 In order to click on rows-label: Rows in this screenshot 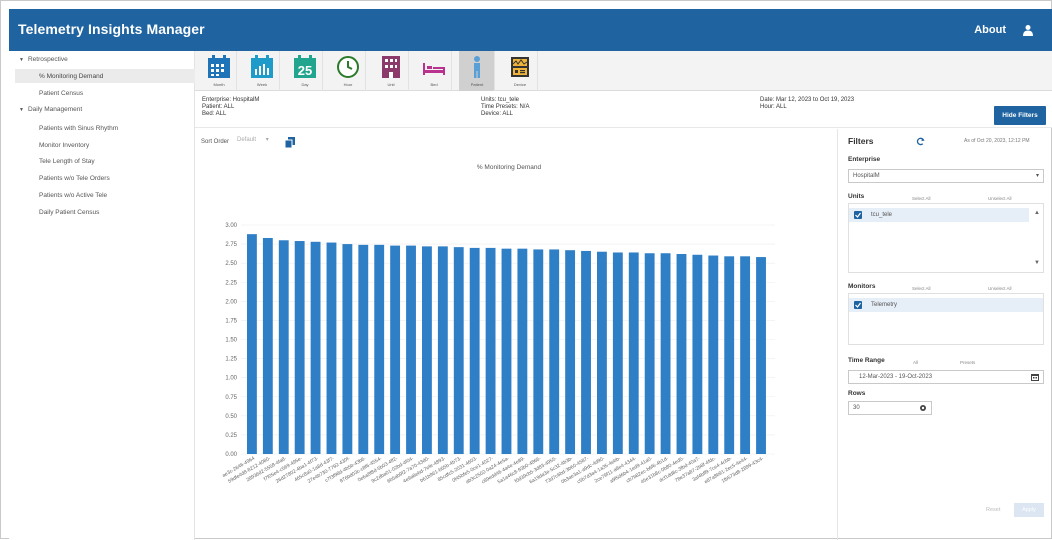, I will do `click(857, 393)`.